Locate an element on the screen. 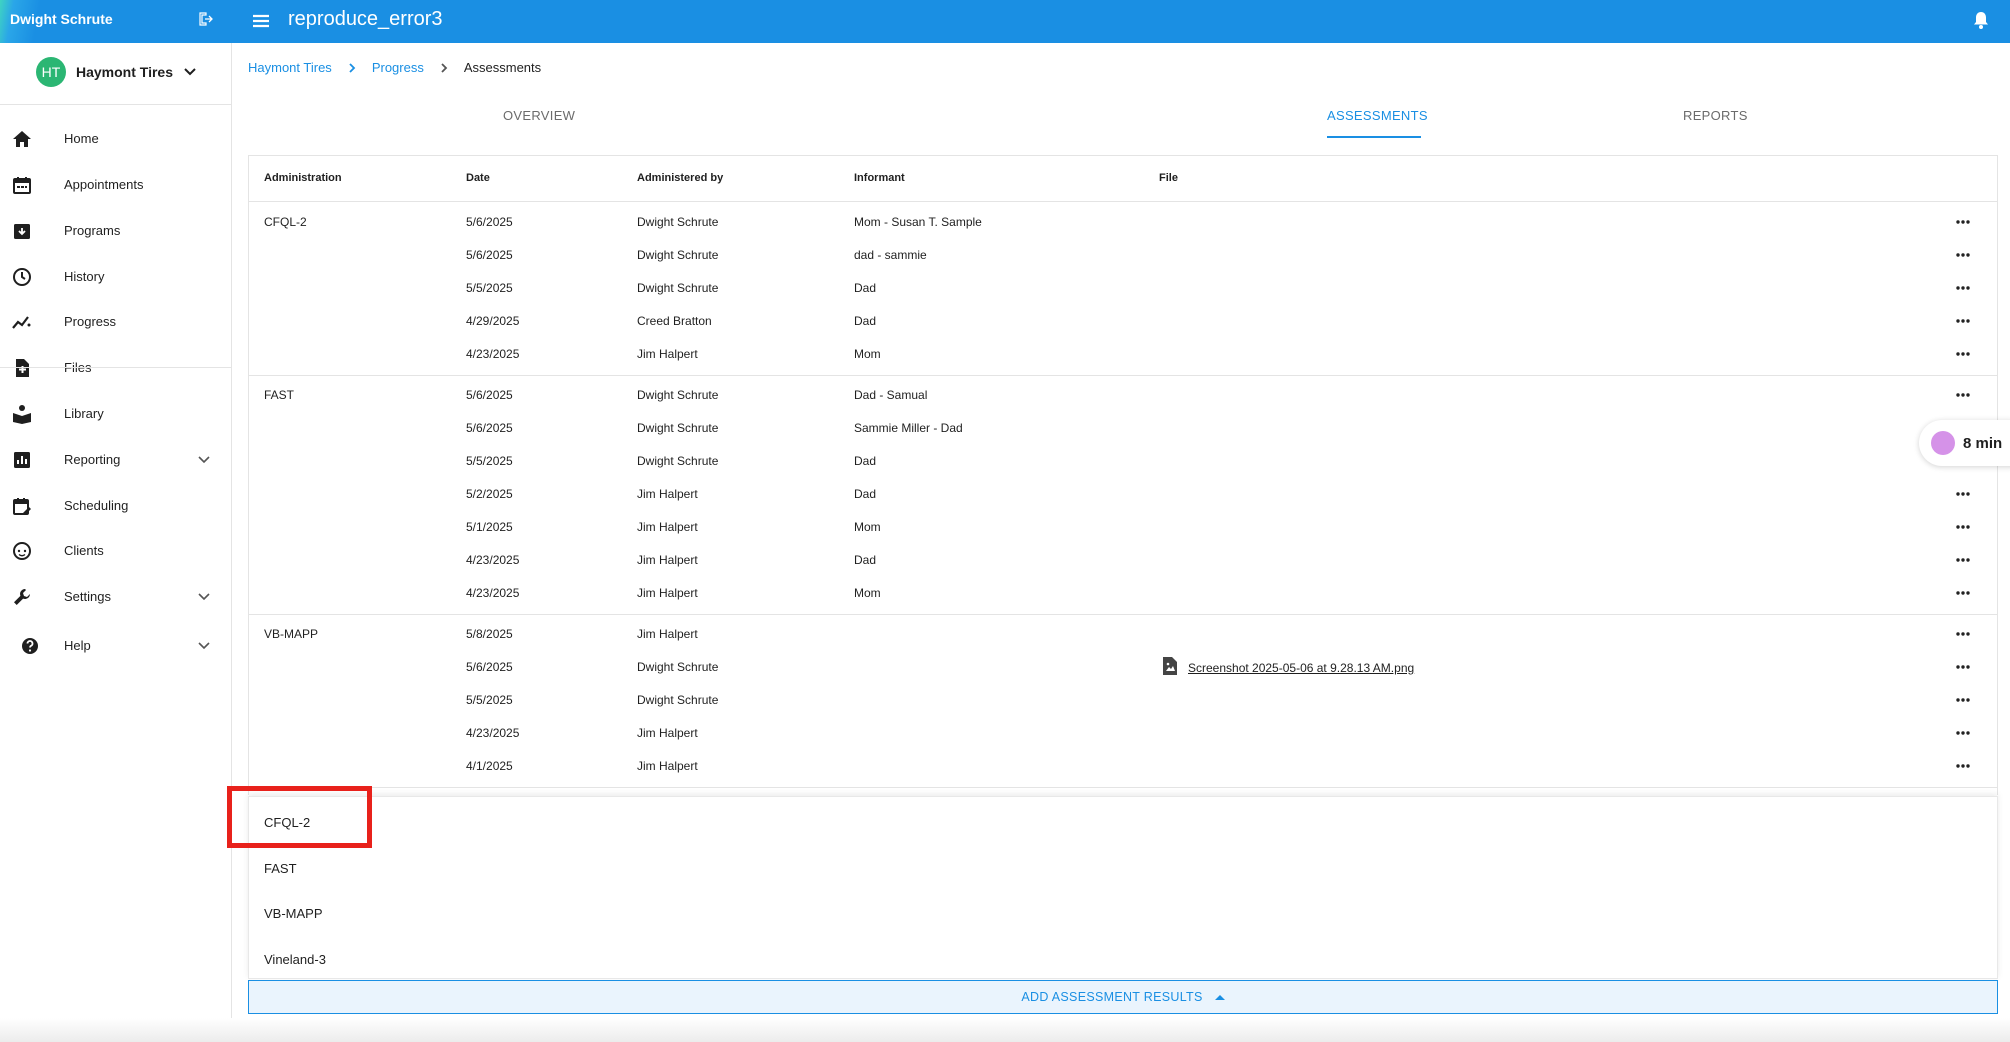  tab-reports: REPORTS is located at coordinates (1715, 115).